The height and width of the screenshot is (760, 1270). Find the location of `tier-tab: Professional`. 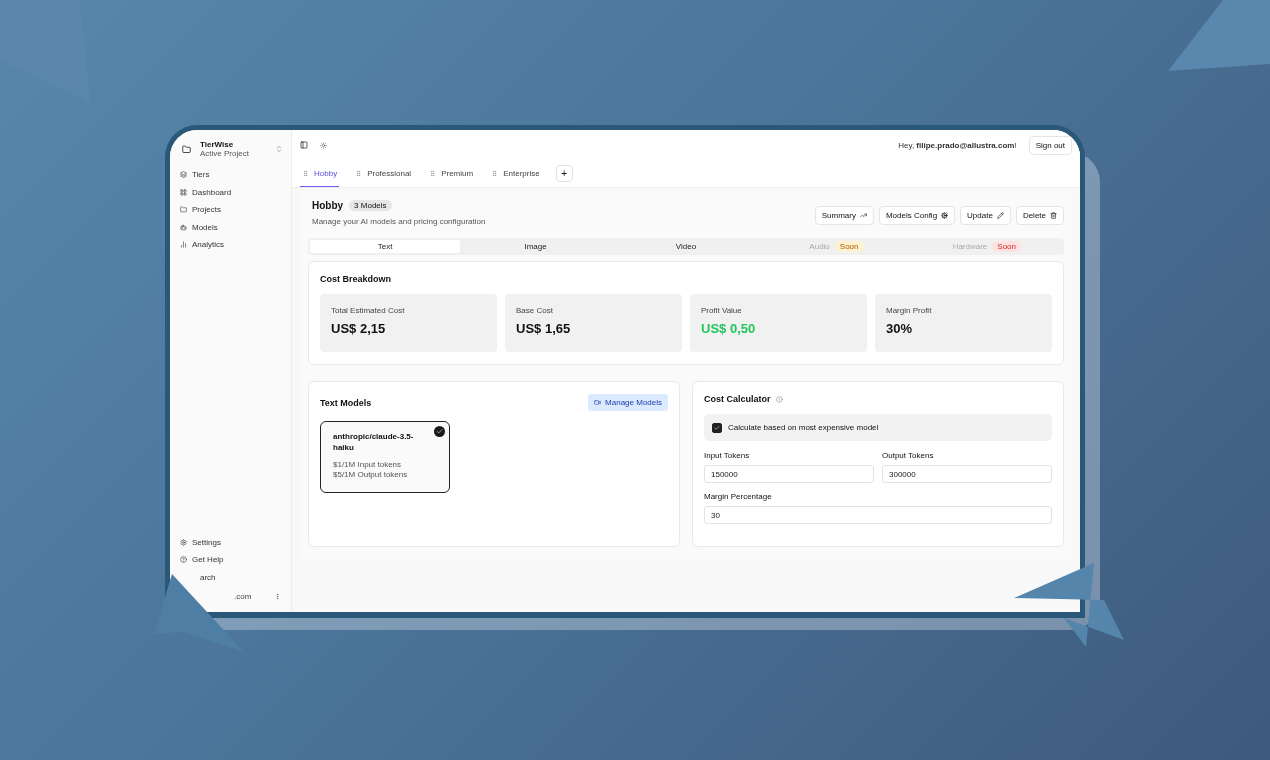

tier-tab: Professional is located at coordinates (383, 173).